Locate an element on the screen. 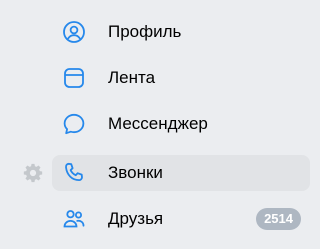  menu-item-label: Друзья is located at coordinates (136, 218).